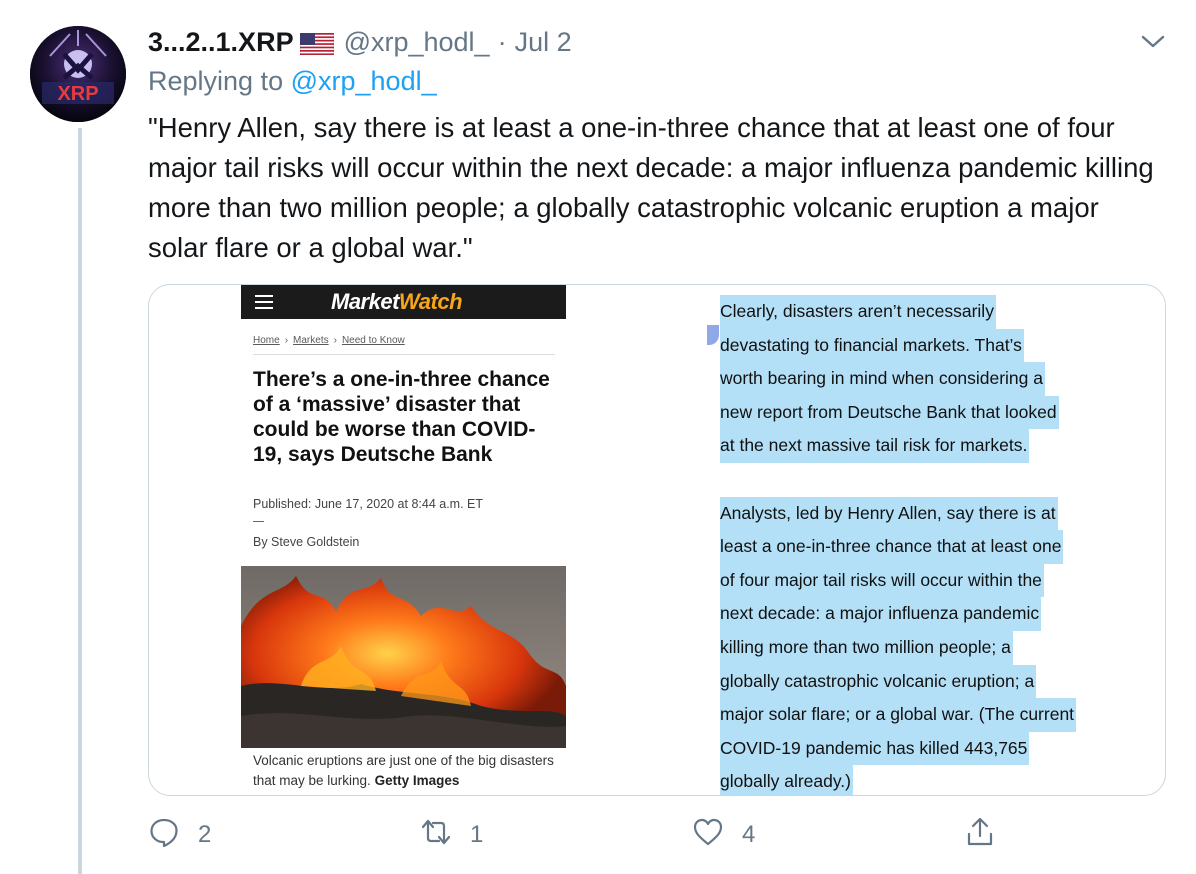  Describe the element at coordinates (258, 521) in the screenshot. I see `byline-divider` at that location.